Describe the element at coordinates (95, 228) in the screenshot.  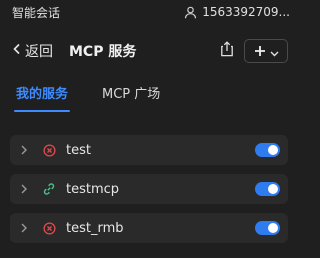
I see `service-name: test_rmb` at that location.